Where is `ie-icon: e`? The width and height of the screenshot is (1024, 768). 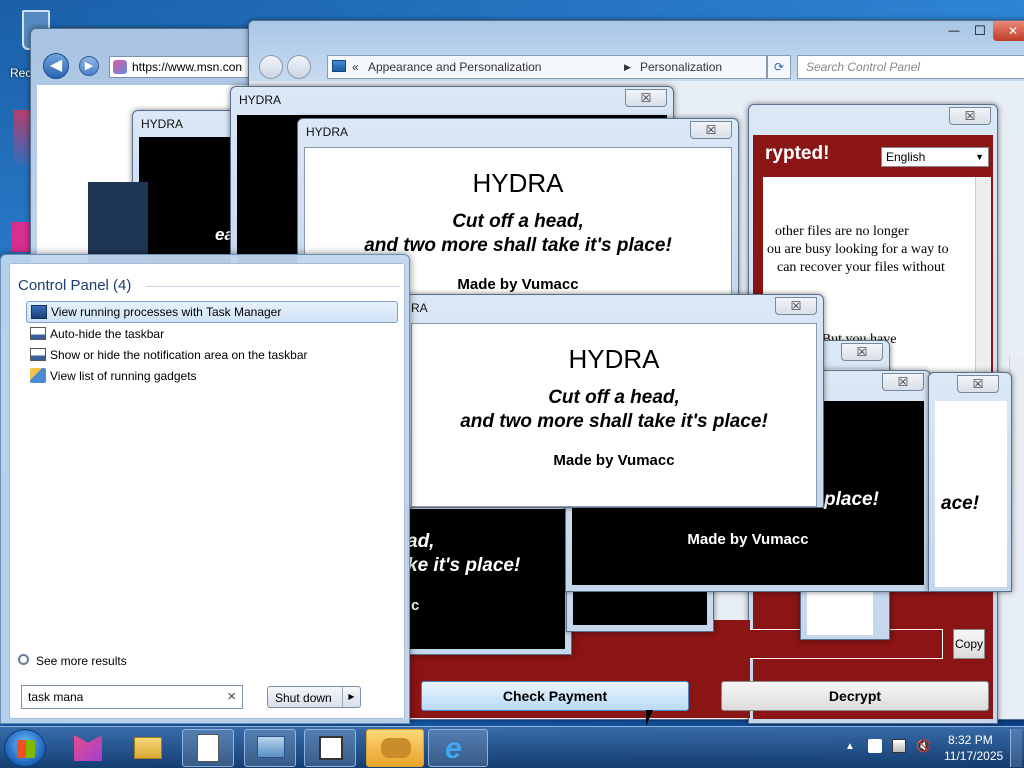 ie-icon: e is located at coordinates (453, 748).